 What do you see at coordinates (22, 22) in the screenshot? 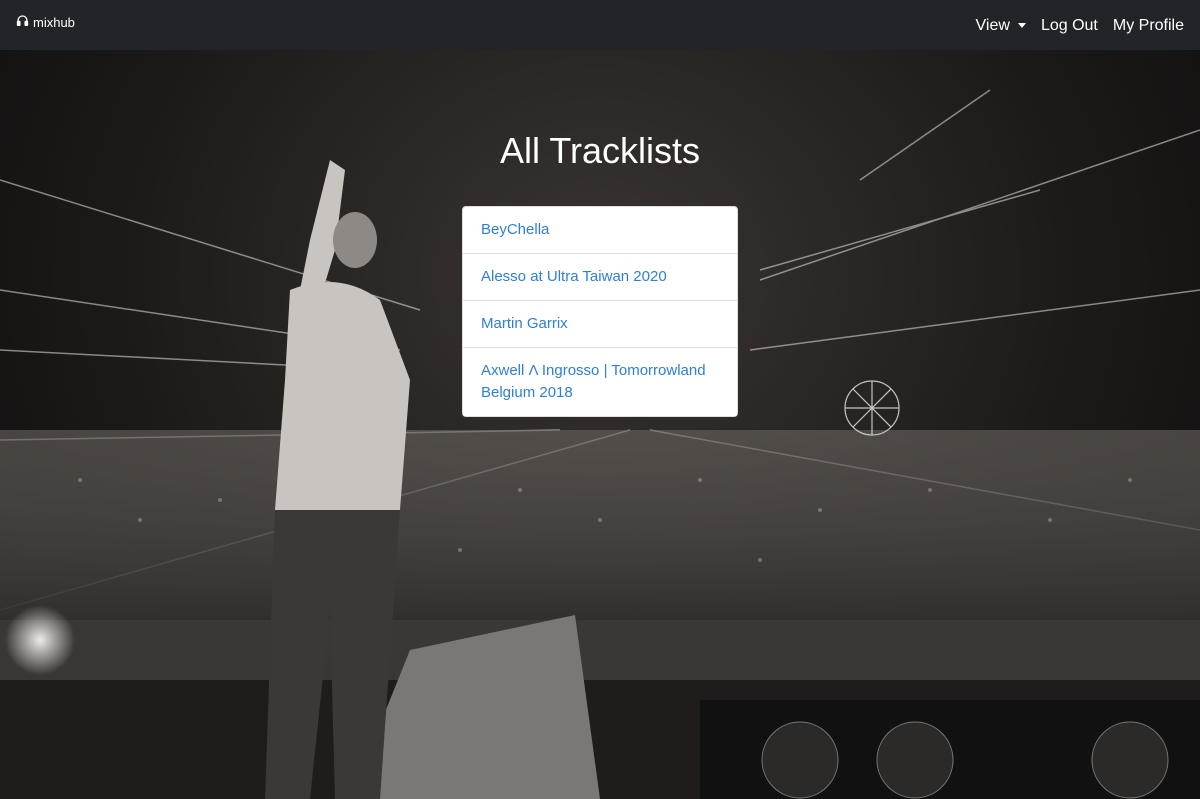
I see `headphones-icon` at bounding box center [22, 22].